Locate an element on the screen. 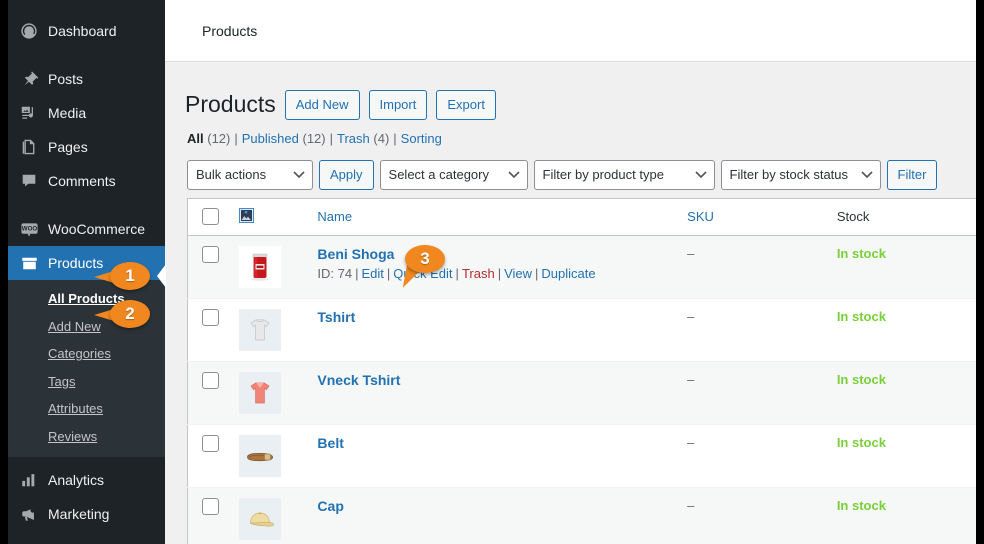 The image size is (984, 544). product-type-select: Filter by product type is located at coordinates (624, 174).